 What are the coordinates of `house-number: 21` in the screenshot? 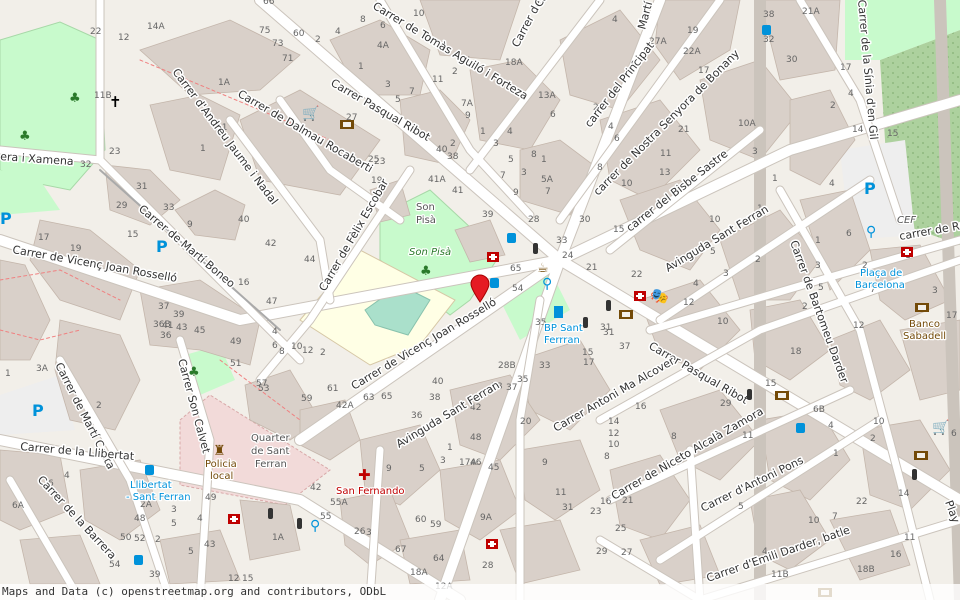 It's located at (683, 130).